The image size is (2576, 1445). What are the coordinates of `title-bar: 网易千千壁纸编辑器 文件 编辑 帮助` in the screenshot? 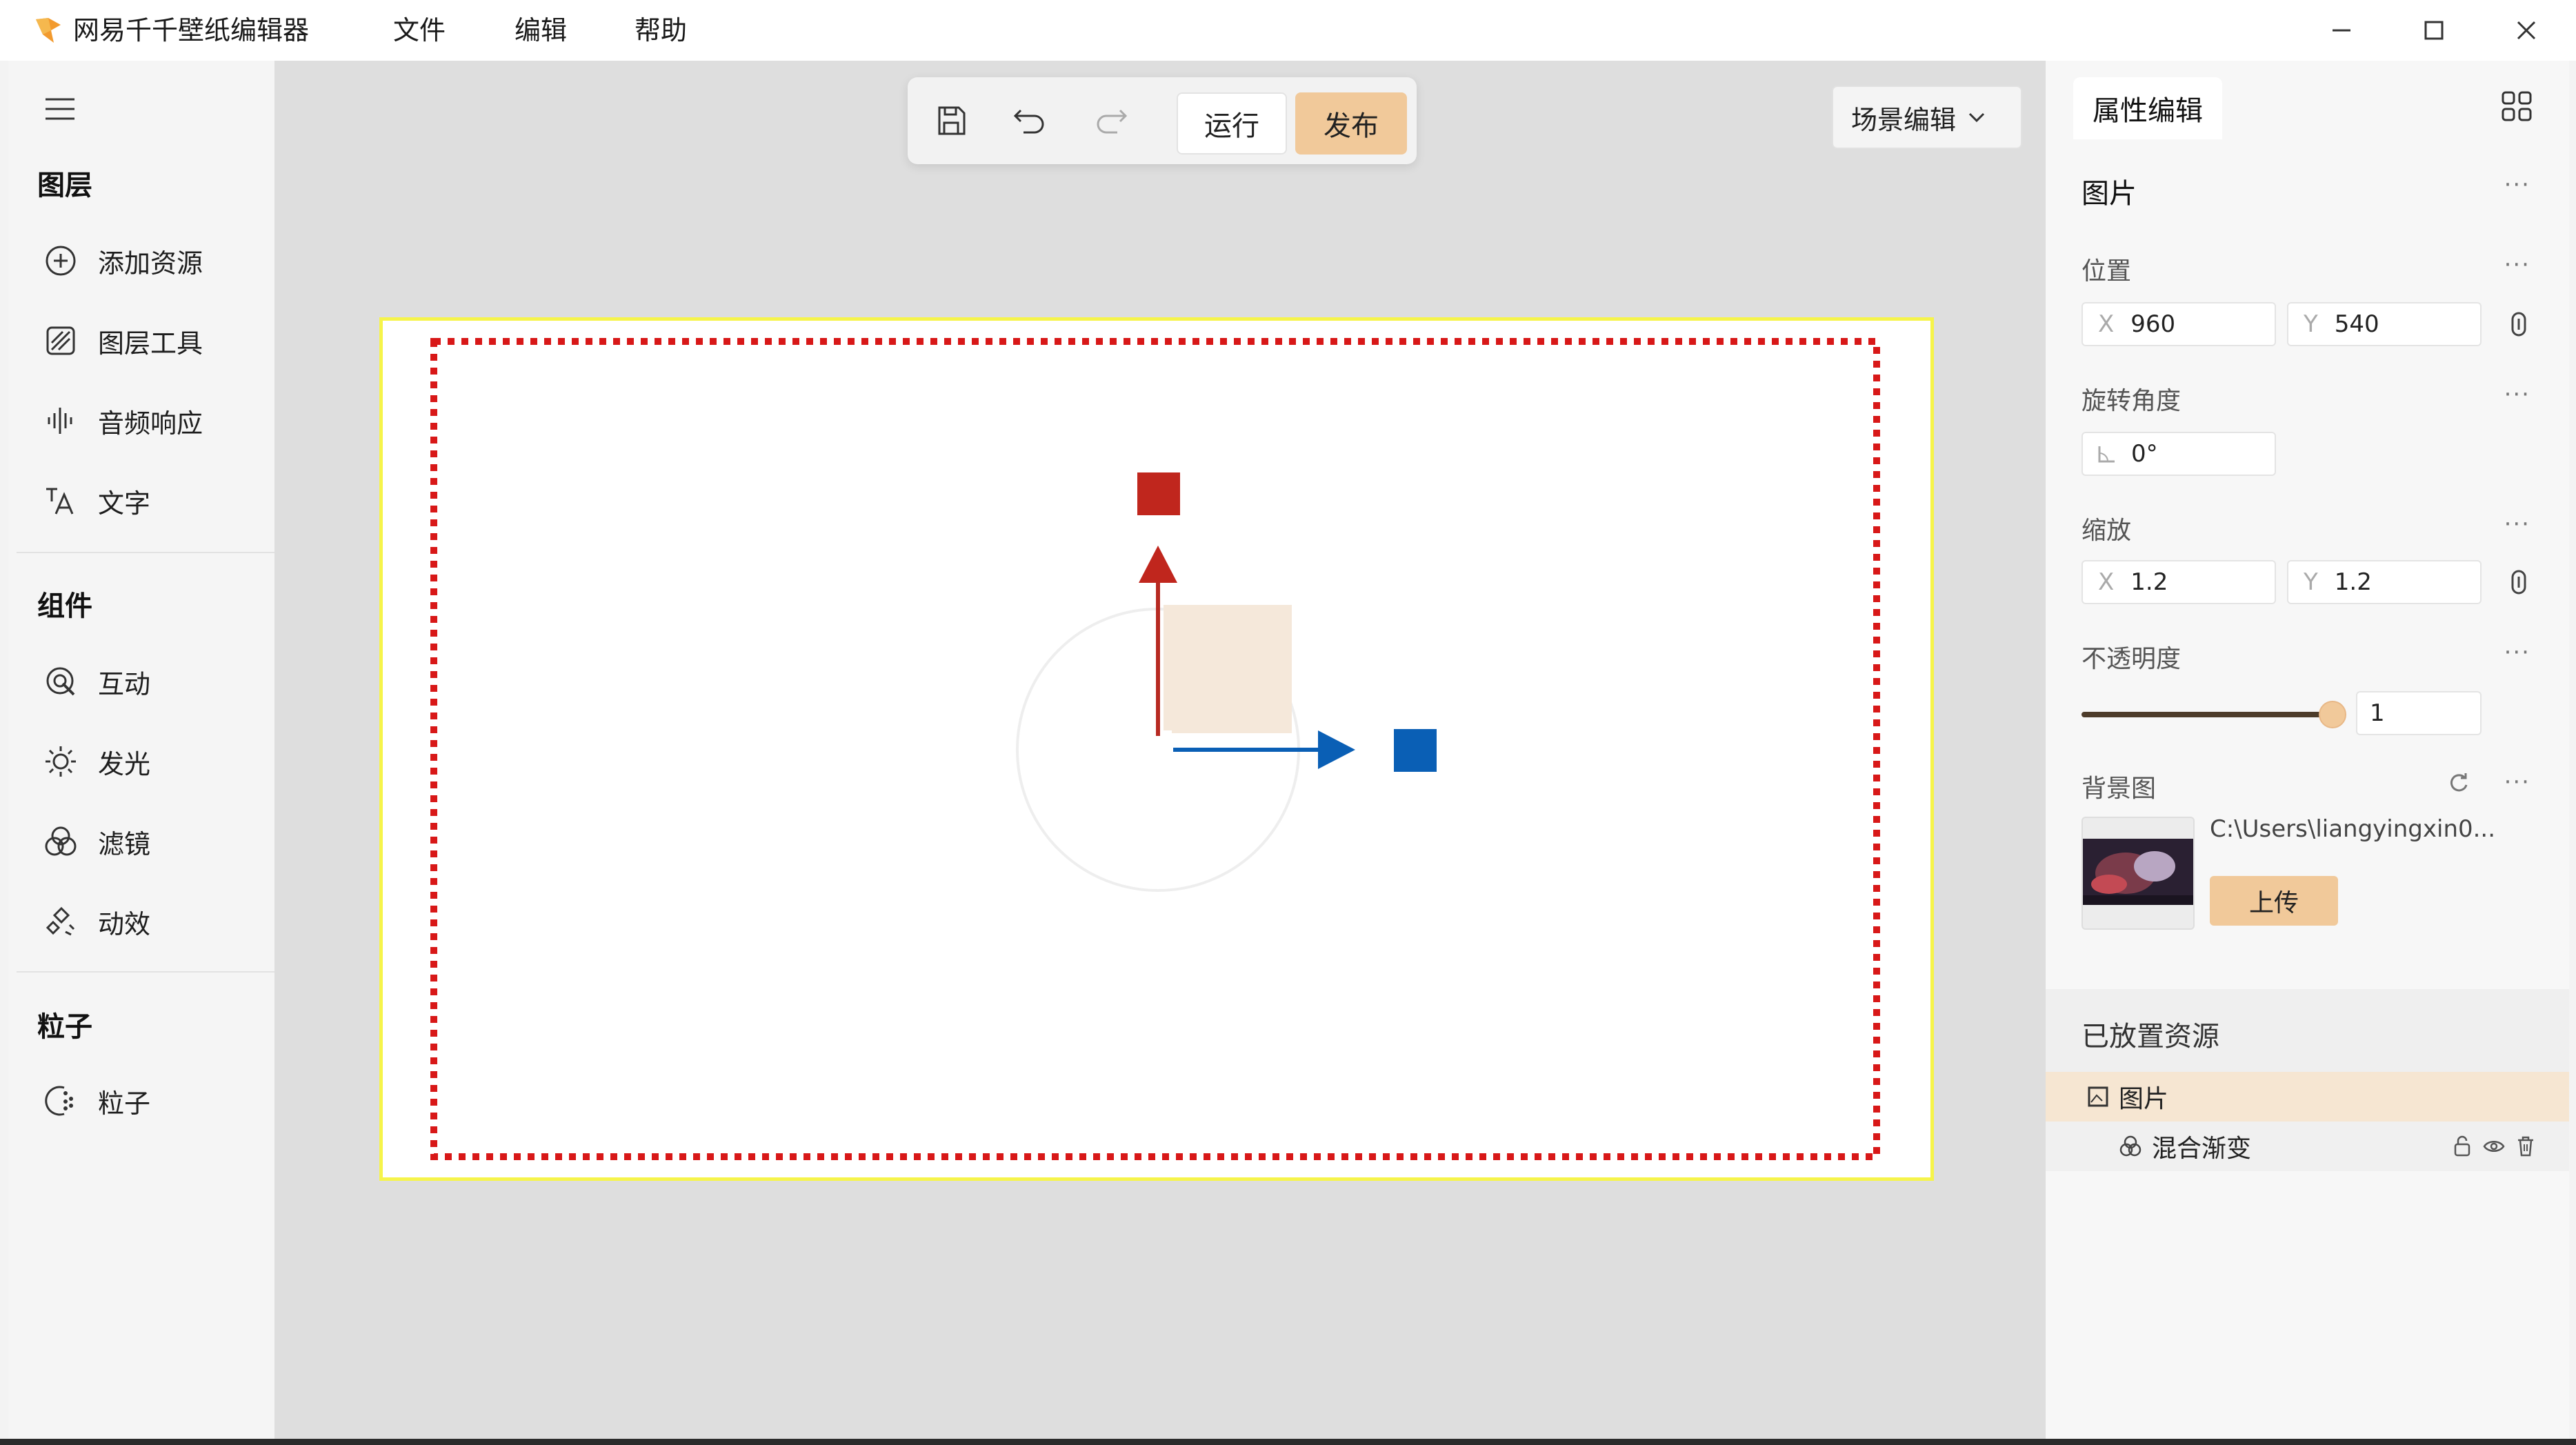 It's located at (1288, 30).